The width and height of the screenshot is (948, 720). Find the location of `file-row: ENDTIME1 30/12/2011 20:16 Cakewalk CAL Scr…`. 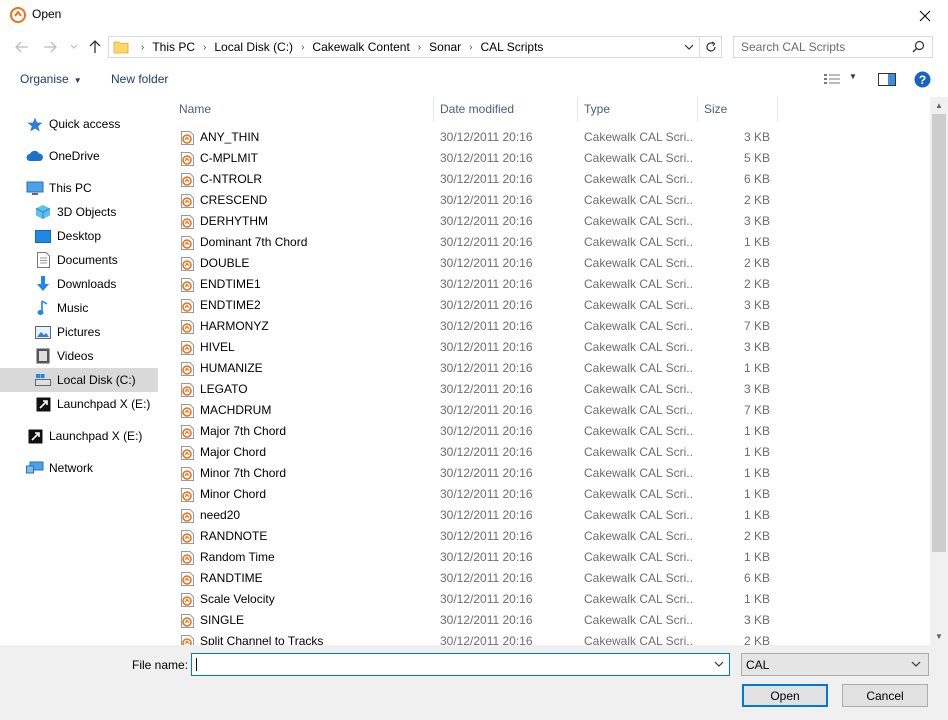

file-row: ENDTIME1 30/12/2011 20:16 Cakewalk CAL Scr… is located at coordinates (545, 284).